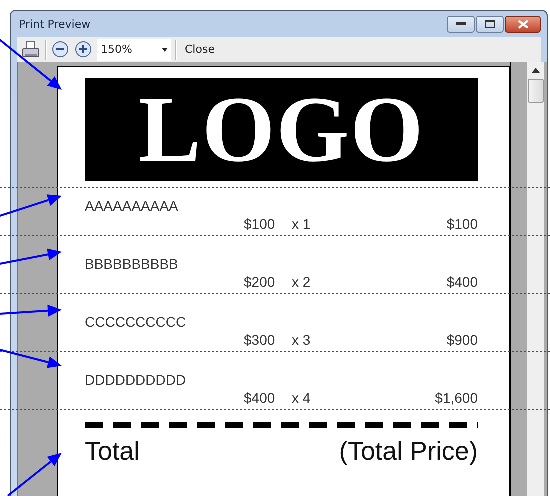 This screenshot has height=496, width=550. What do you see at coordinates (83, 49) in the screenshot?
I see `zoom-in-icon` at bounding box center [83, 49].